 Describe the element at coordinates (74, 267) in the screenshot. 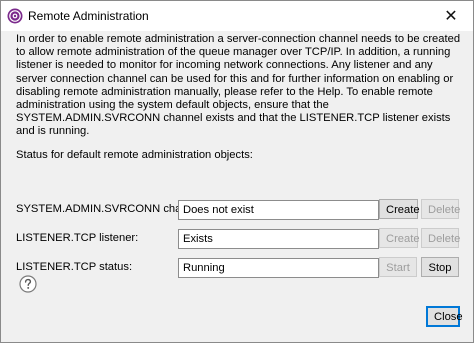

I see `listener-state-label: LISTENER.TCP status:` at that location.